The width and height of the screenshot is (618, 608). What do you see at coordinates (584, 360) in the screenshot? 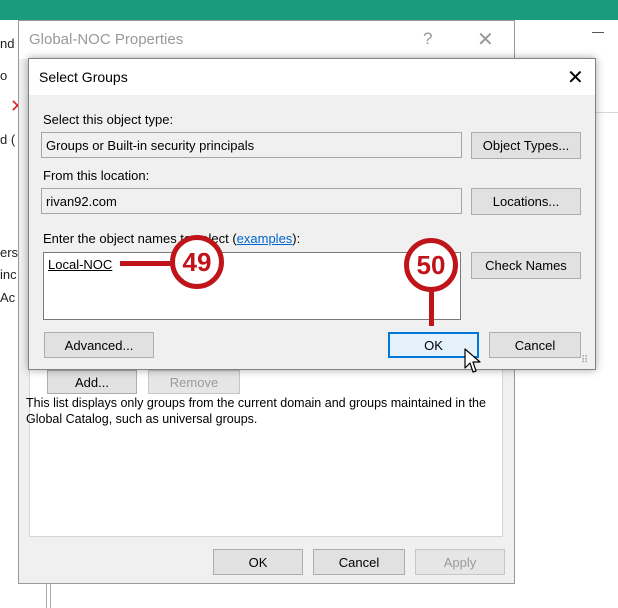
I see `resize-grip-icon: ⠿` at bounding box center [584, 360].